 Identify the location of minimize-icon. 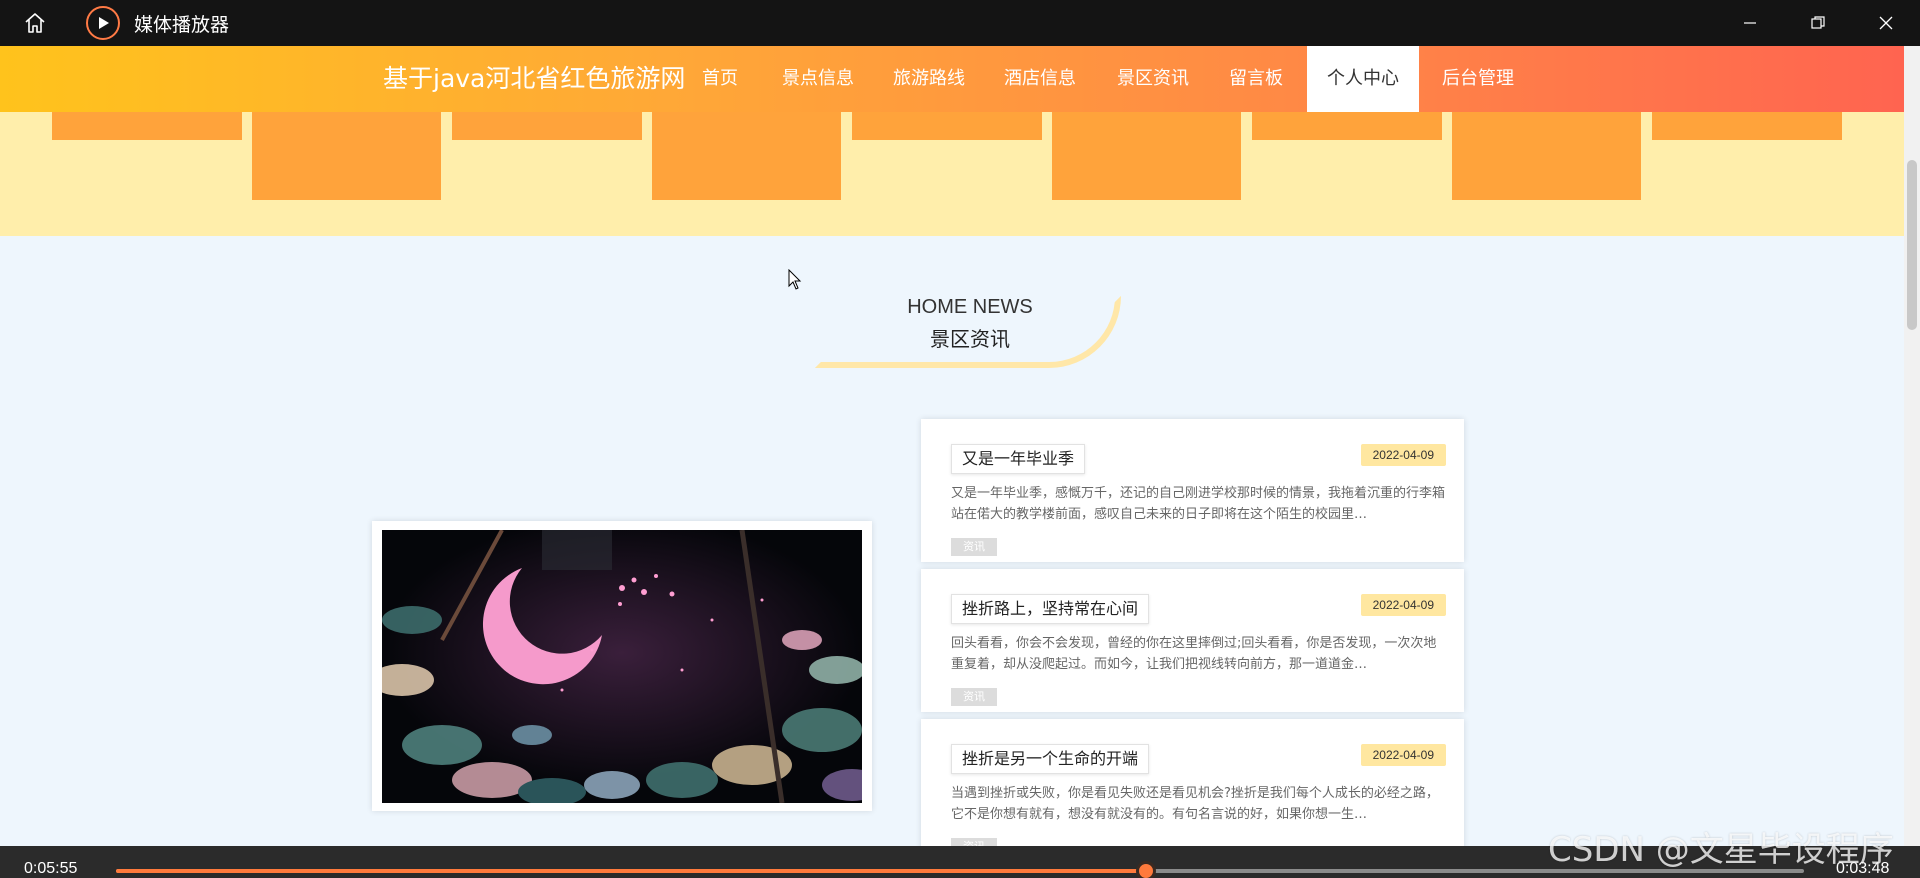
(1750, 23).